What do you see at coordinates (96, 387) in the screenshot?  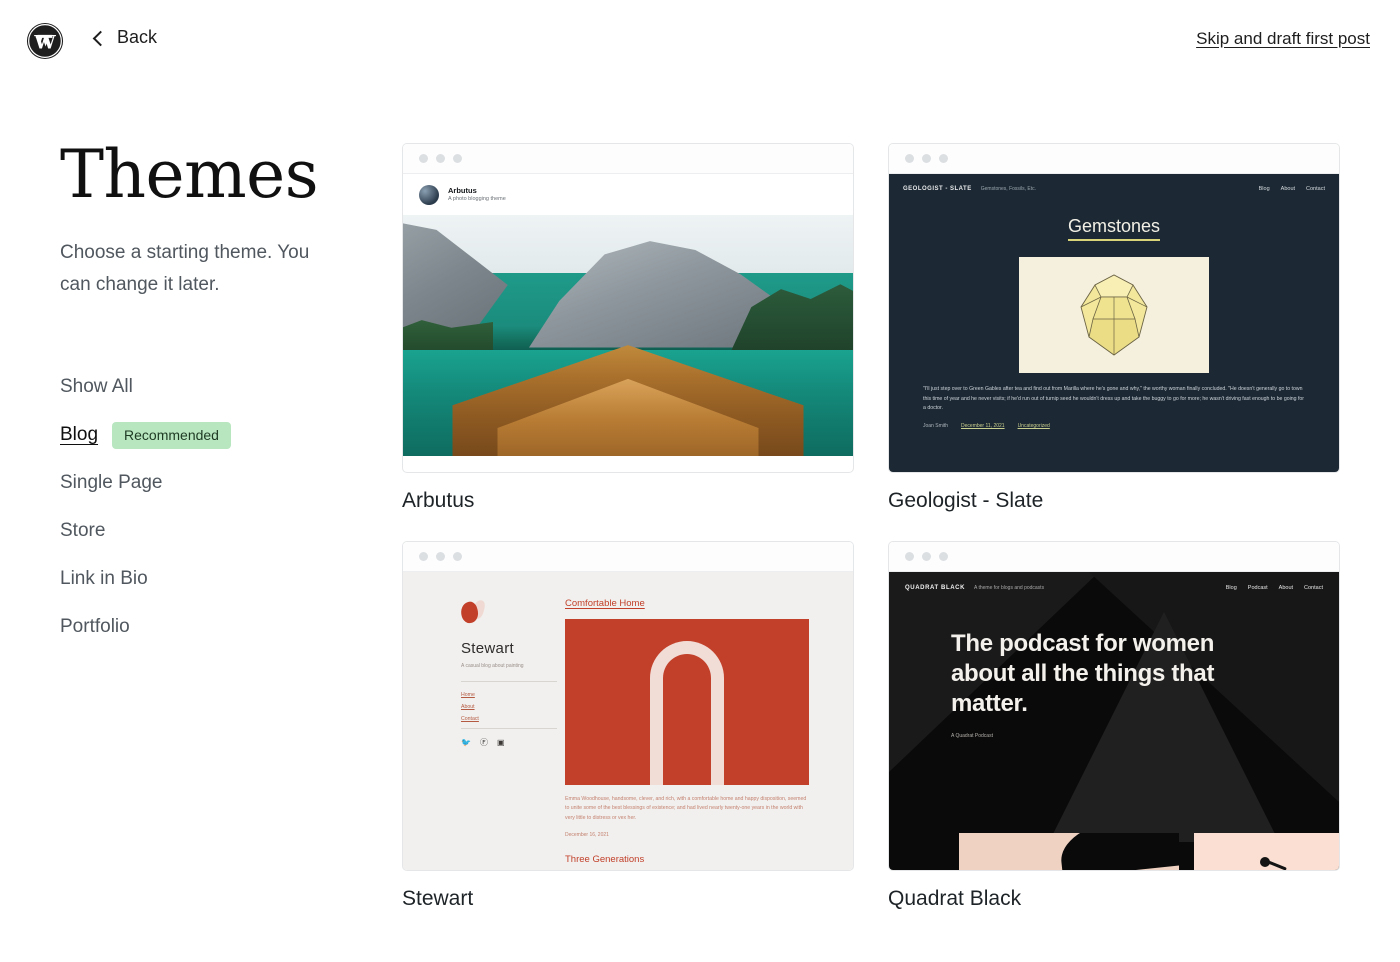 I see `filter-label: Show All` at bounding box center [96, 387].